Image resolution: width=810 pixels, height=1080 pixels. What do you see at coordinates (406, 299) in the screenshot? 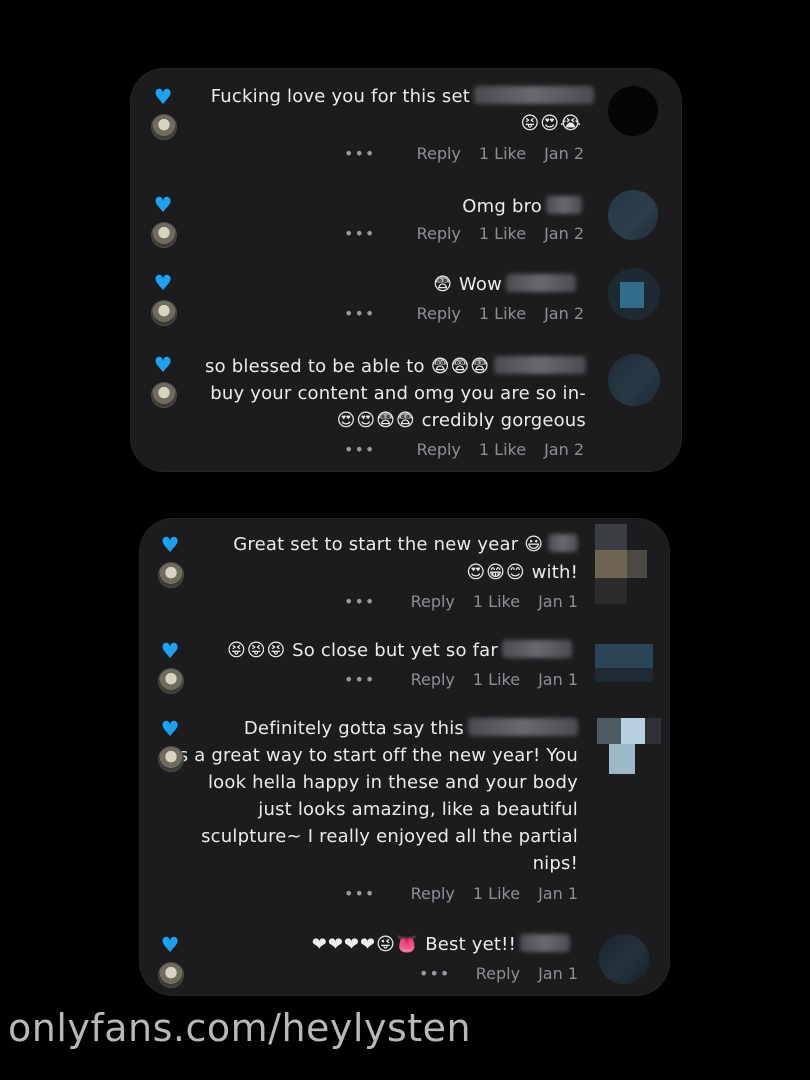
I see `comment-item: 😨 Wow Reply 1 Like Jan 2 ••• ♥` at bounding box center [406, 299].